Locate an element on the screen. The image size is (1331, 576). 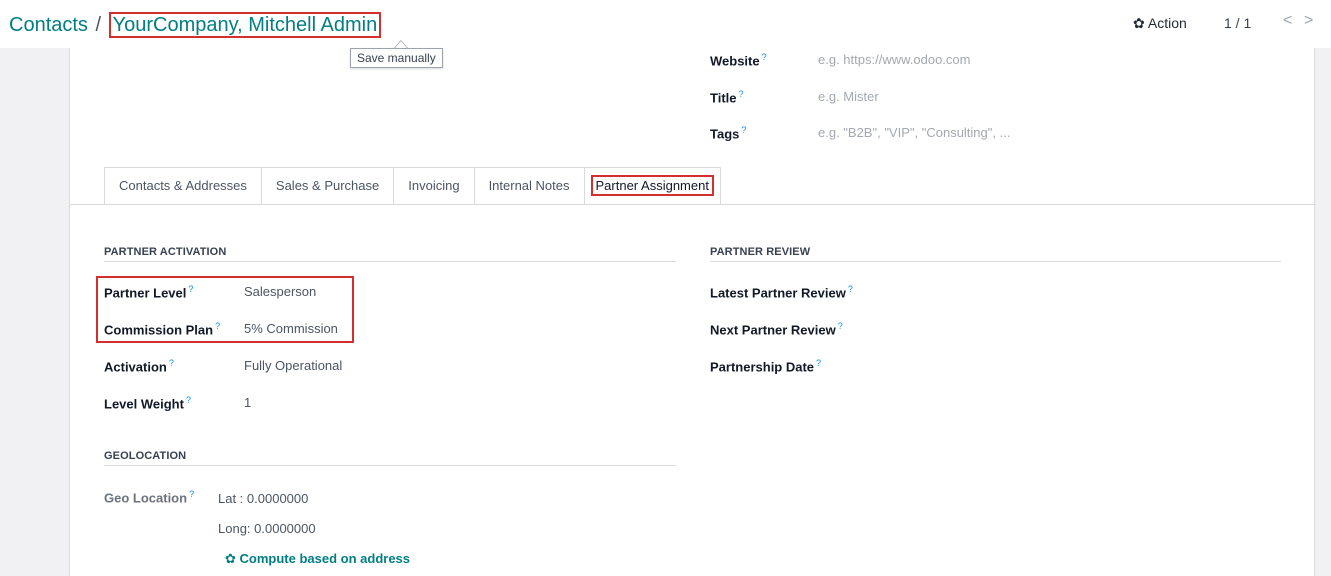
next-partner-review-field: Next Partner Review? is located at coordinates (776, 329).